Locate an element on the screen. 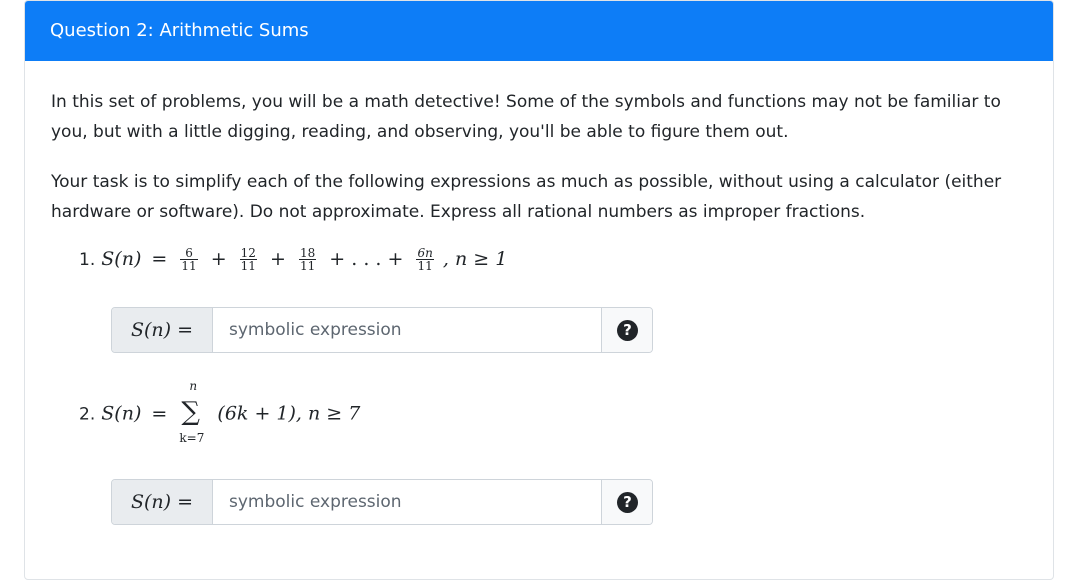  fraction-term: 6 11 is located at coordinates (189, 259).